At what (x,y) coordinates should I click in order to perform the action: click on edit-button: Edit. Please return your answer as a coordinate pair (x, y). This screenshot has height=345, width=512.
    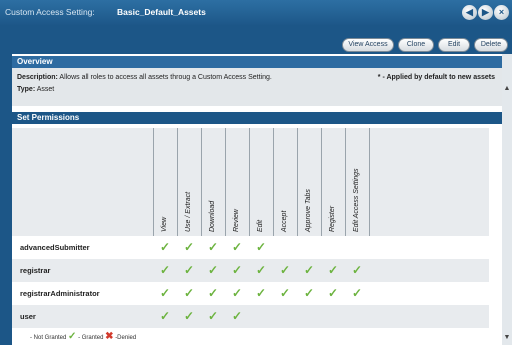
    Looking at the image, I should click on (454, 45).